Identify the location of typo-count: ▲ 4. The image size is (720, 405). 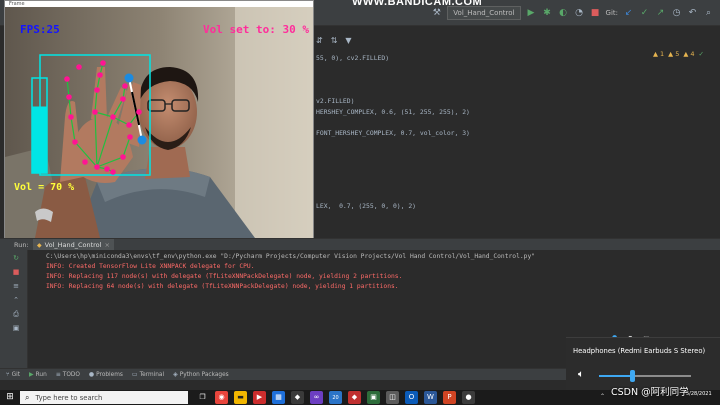
(689, 54).